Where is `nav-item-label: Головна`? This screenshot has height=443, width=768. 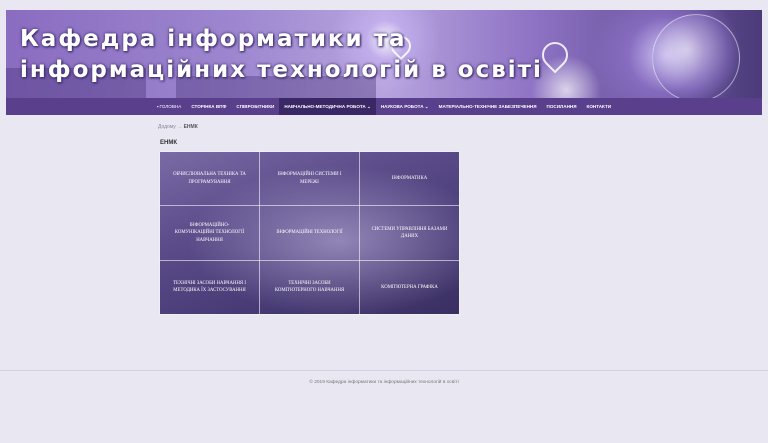
nav-item-label: Головна is located at coordinates (170, 106).